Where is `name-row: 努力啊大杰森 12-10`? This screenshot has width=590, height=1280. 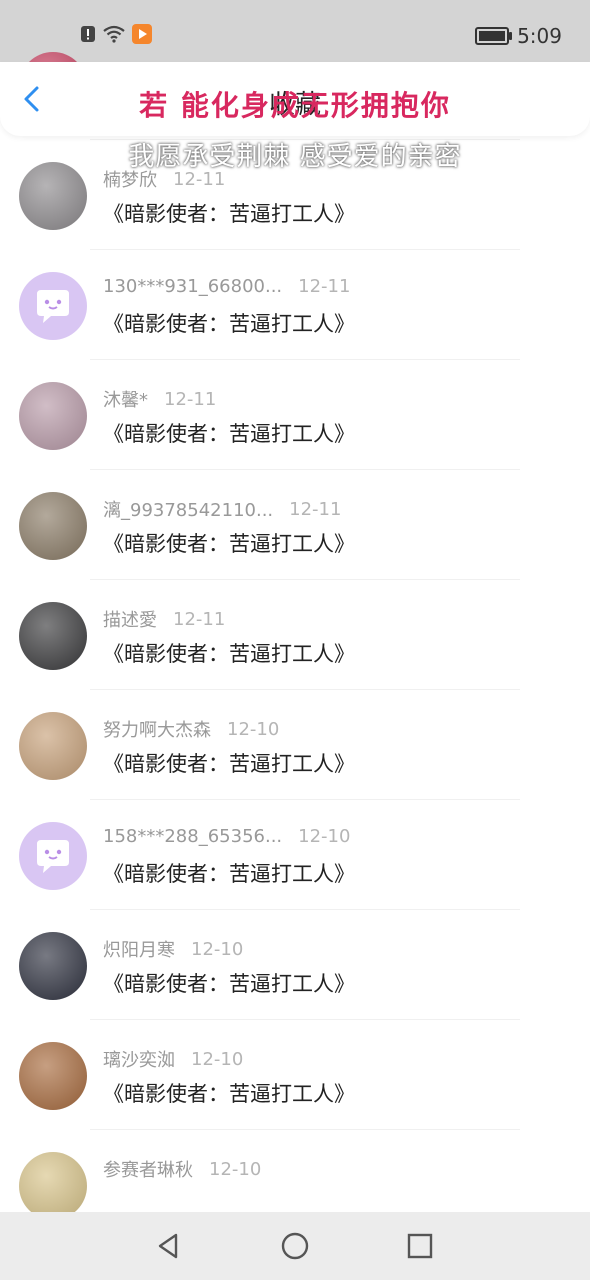
name-row: 努力啊大杰森 12-10 is located at coordinates (191, 729).